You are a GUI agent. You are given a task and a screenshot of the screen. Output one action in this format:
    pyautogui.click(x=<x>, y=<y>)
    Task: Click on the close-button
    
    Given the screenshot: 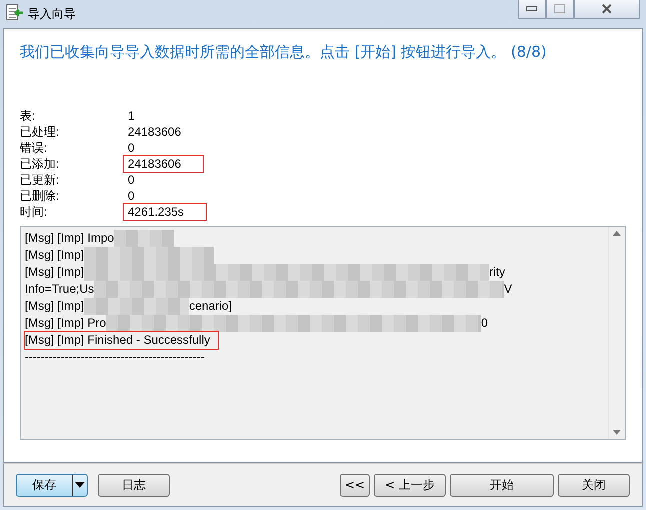 What is the action you would take?
    pyautogui.click(x=607, y=9)
    